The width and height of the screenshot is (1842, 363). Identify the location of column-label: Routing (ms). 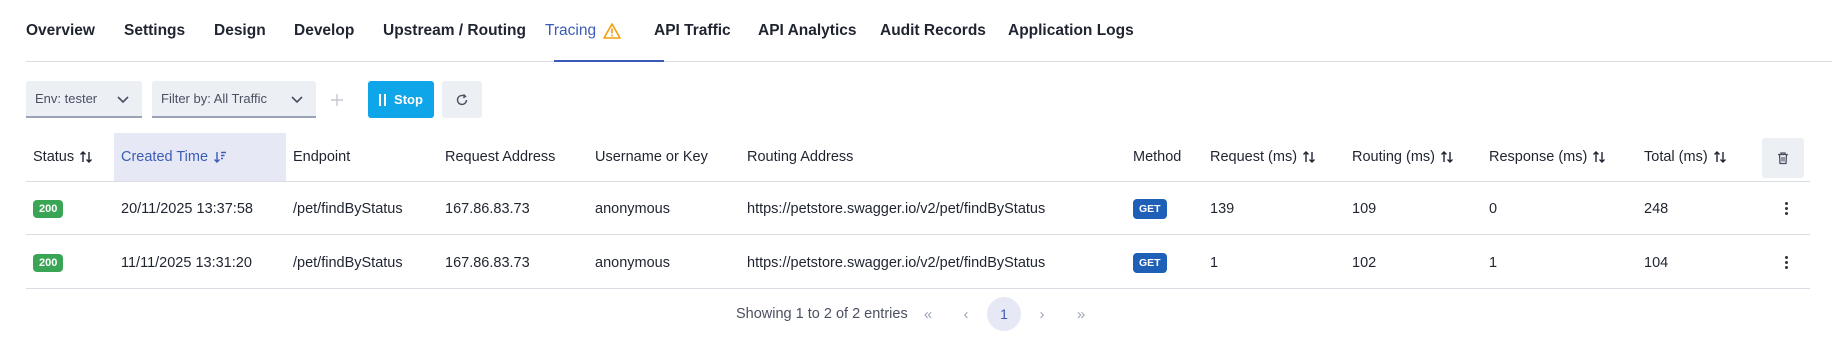
(1393, 157).